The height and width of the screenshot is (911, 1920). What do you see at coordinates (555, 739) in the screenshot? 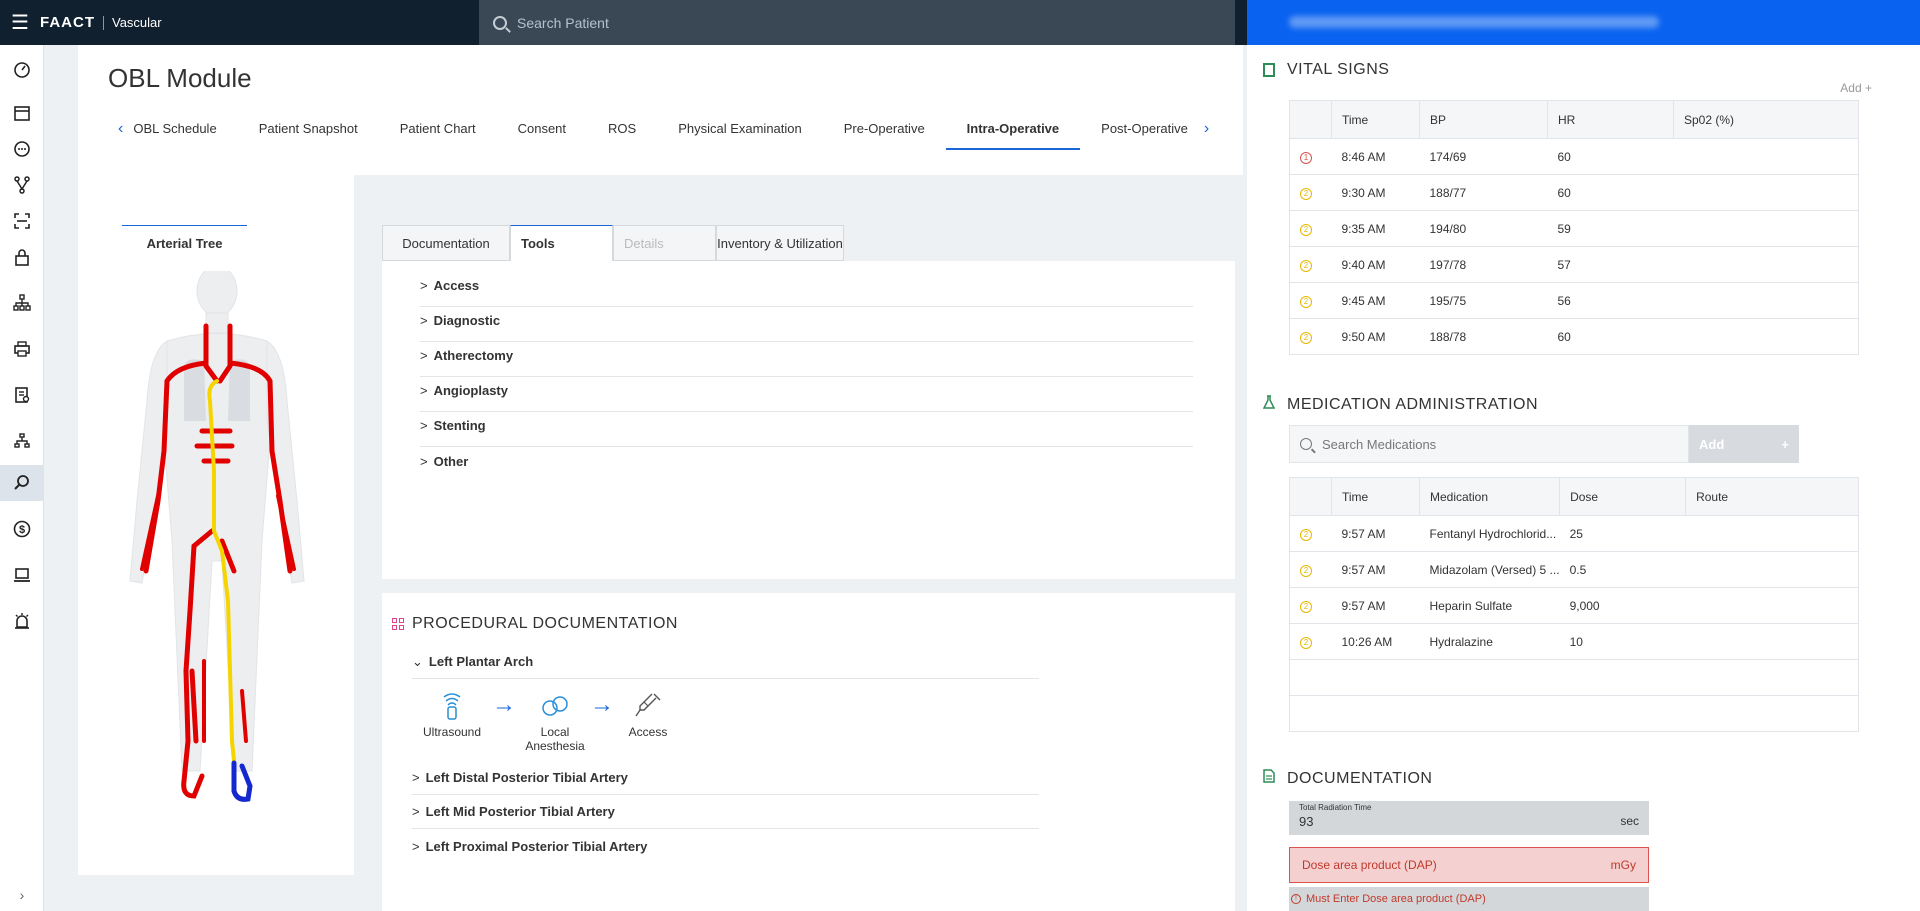
I see `step-label: Local Anesthesia` at bounding box center [555, 739].